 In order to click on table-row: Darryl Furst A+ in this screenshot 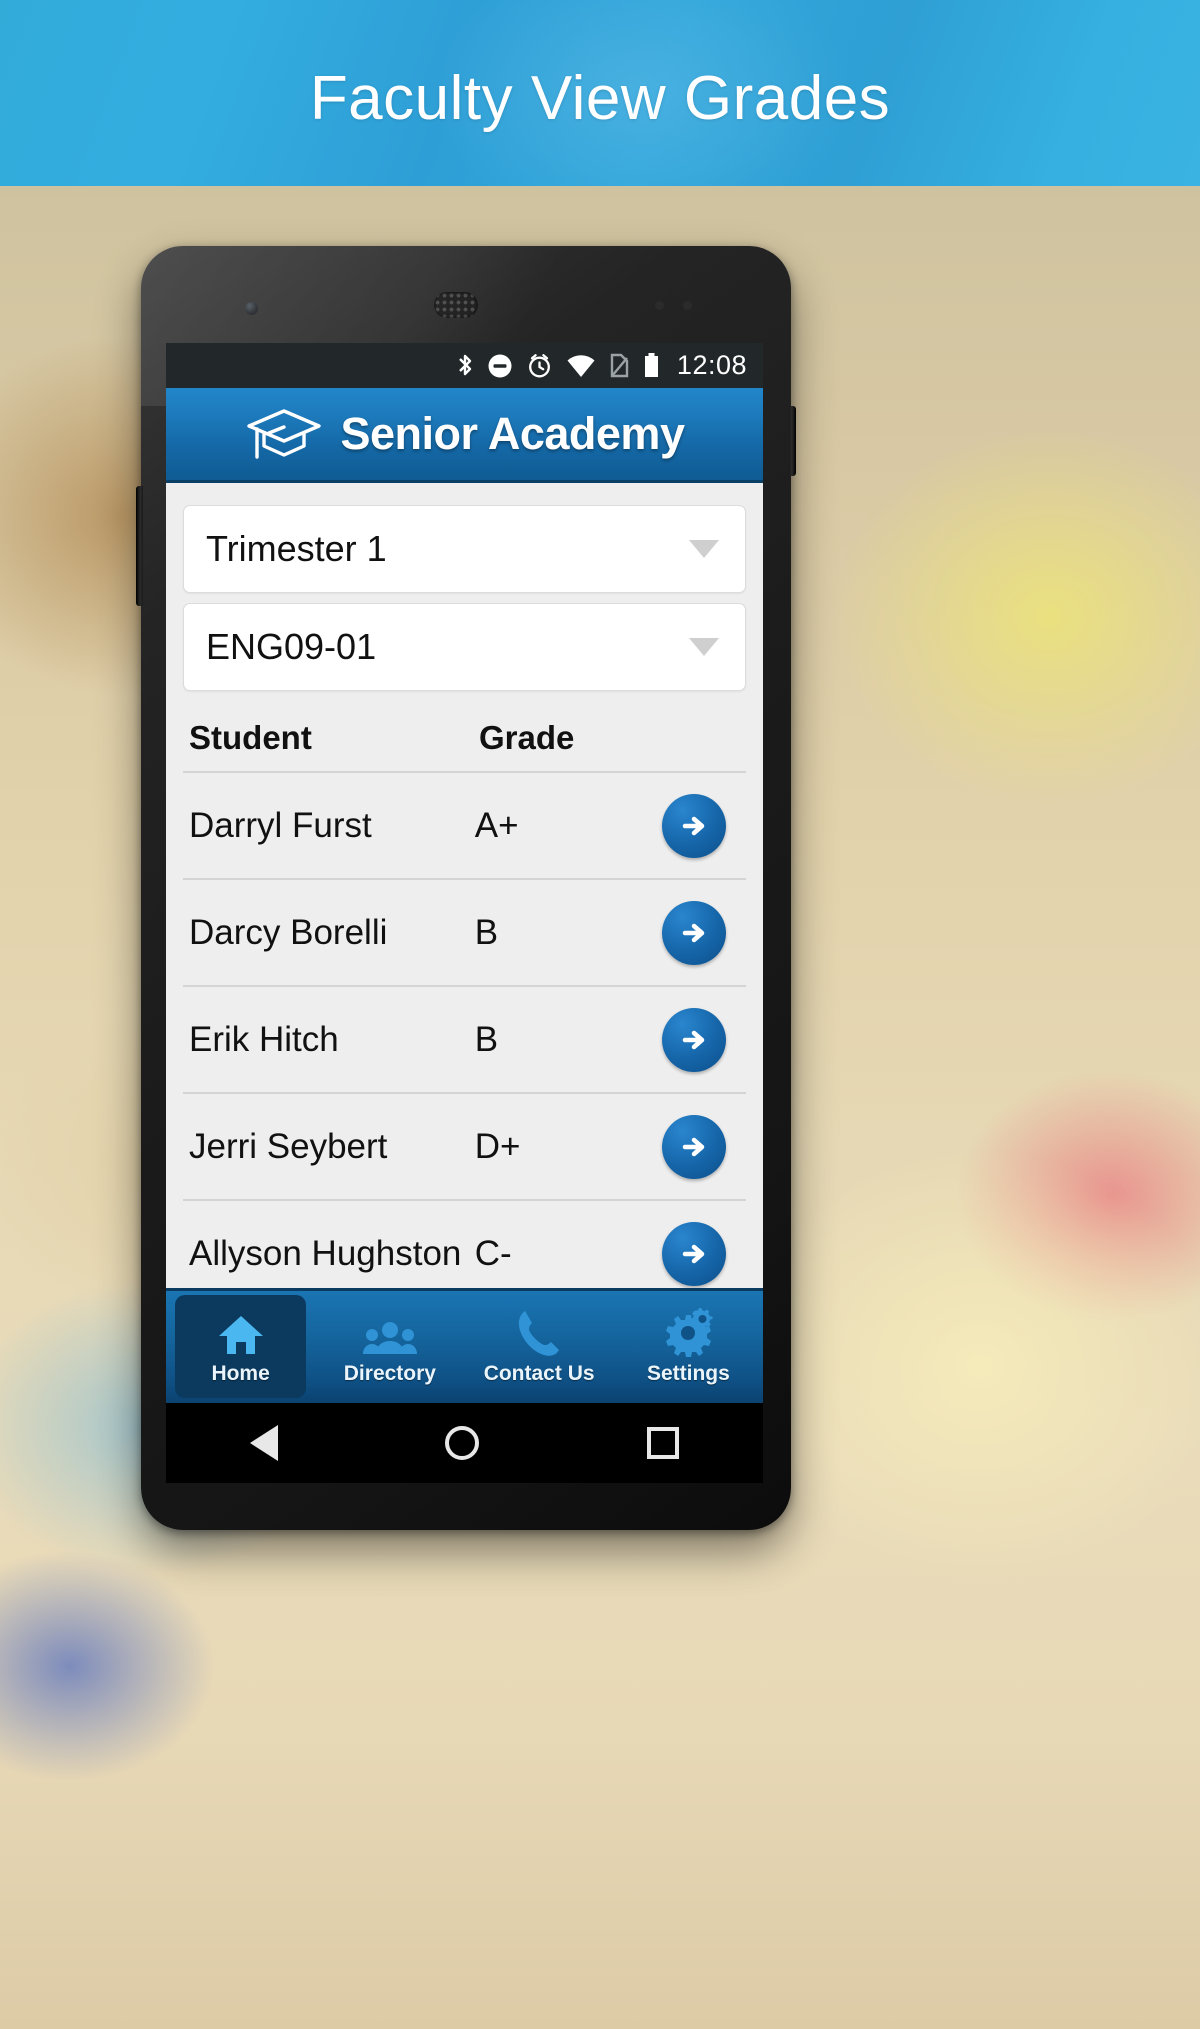, I will do `click(464, 825)`.